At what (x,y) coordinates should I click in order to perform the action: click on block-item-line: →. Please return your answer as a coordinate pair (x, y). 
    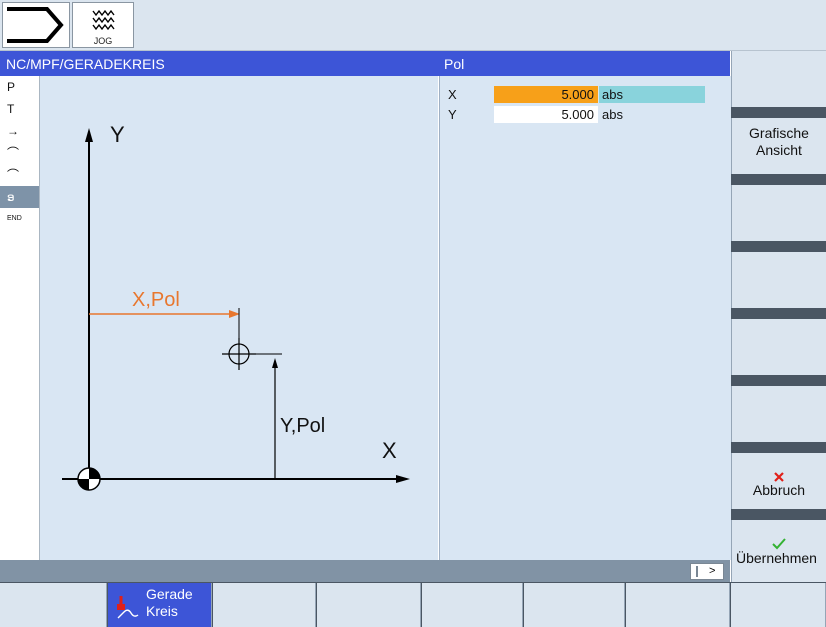
    Looking at the image, I should click on (19, 131).